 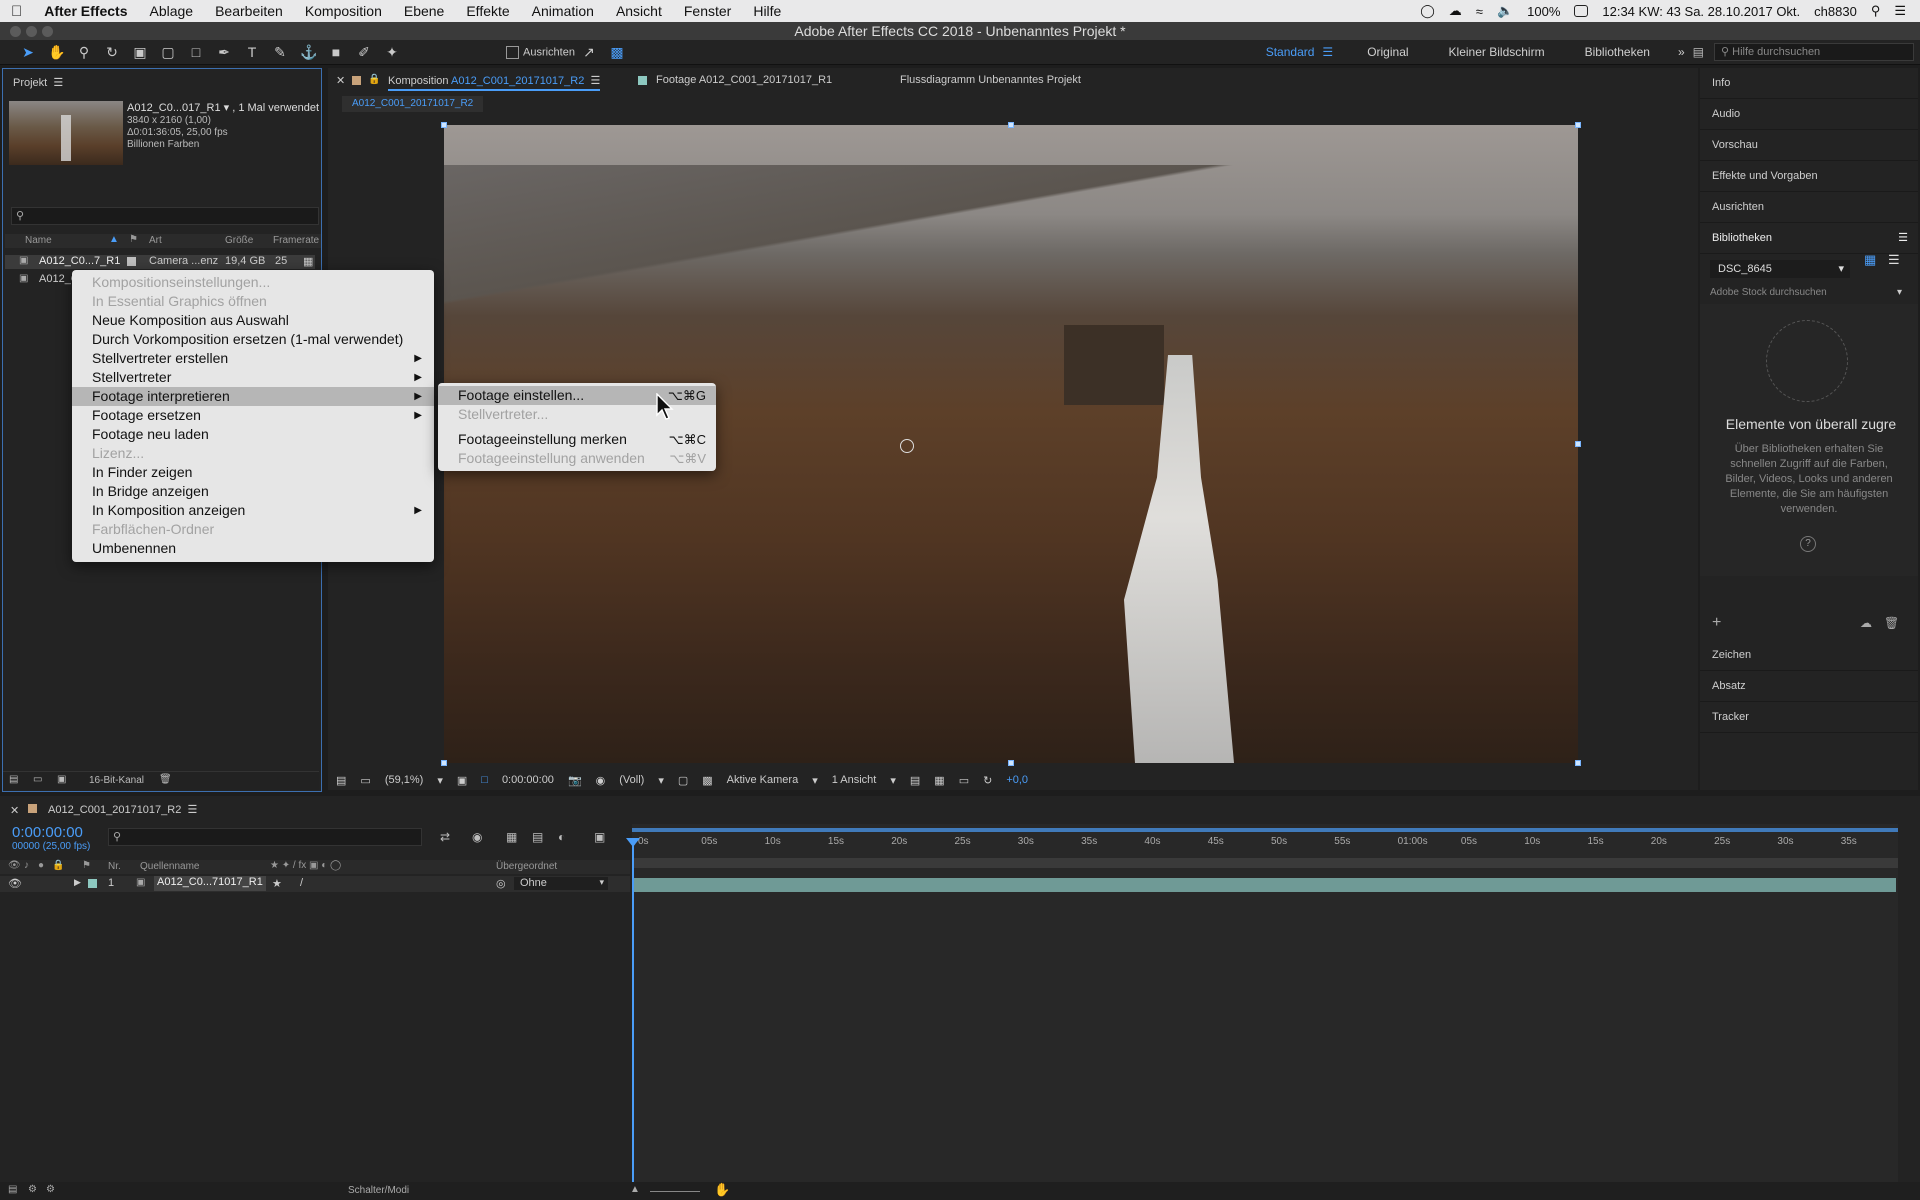 I want to click on context-menu-item: Stellvertreter ▶, so click(x=253, y=377).